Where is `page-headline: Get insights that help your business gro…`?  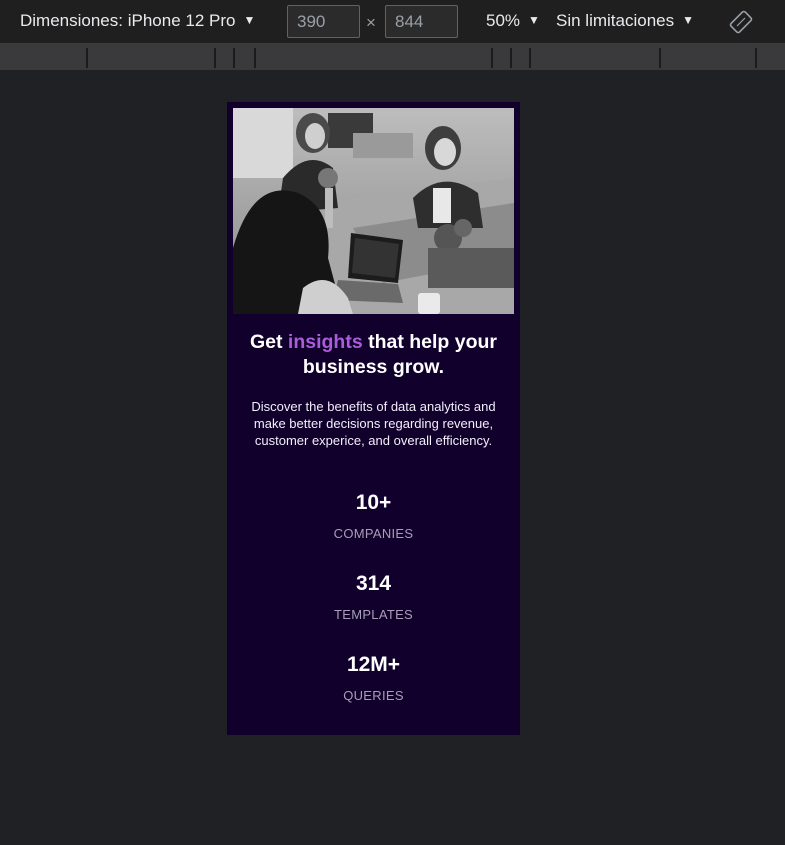 page-headline: Get insights that help your business gro… is located at coordinates (373, 355).